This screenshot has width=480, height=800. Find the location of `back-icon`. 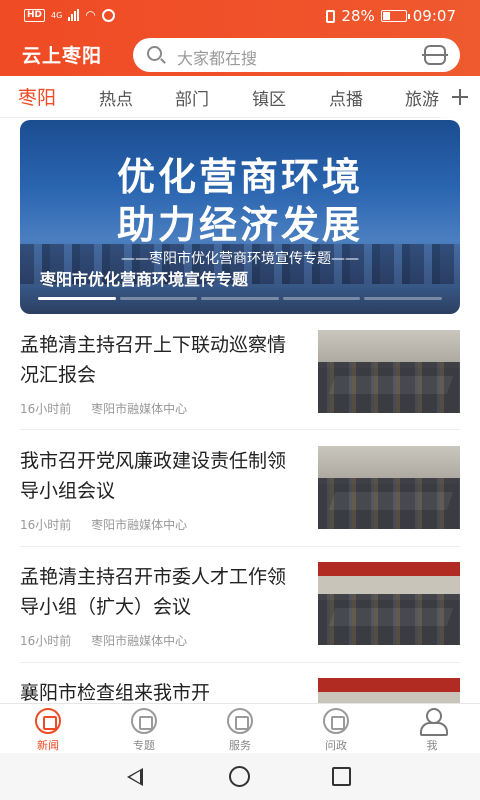

back-icon is located at coordinates (135, 777).